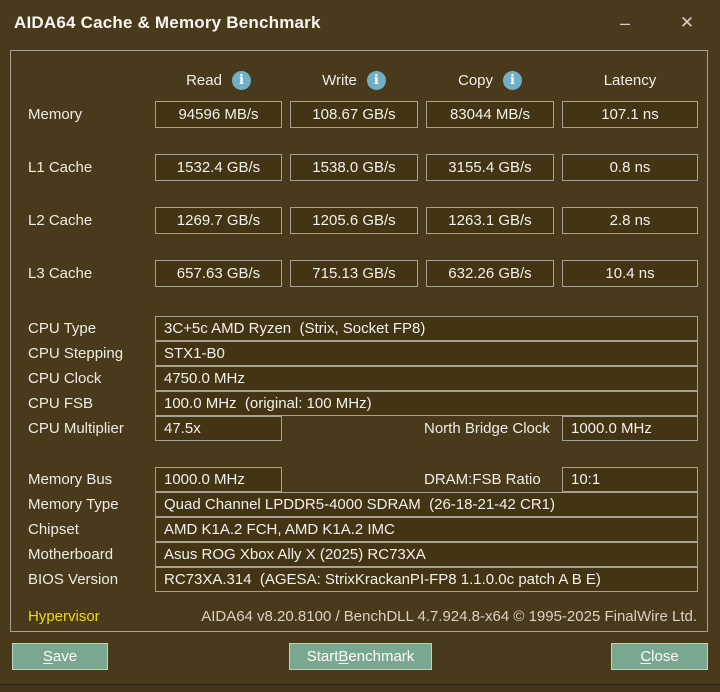 The width and height of the screenshot is (720, 692). Describe the element at coordinates (71, 554) in the screenshot. I see `motherboard-label: Motherboard` at that location.